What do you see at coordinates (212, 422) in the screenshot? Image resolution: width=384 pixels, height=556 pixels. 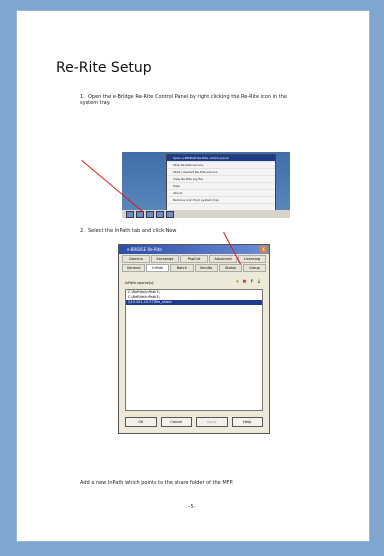 I see `apply-button: Apply` at bounding box center [212, 422].